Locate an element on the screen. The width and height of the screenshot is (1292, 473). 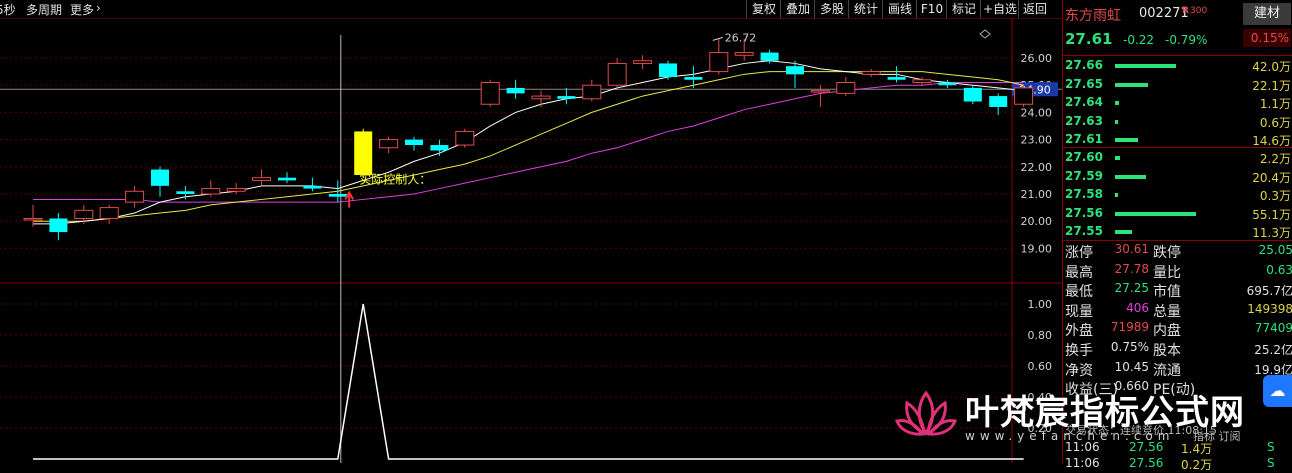
high-marker-arrow is located at coordinates (717, 38).